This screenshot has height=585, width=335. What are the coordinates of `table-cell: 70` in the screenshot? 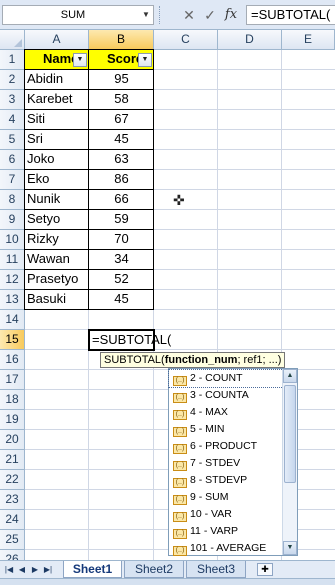 It's located at (121, 239).